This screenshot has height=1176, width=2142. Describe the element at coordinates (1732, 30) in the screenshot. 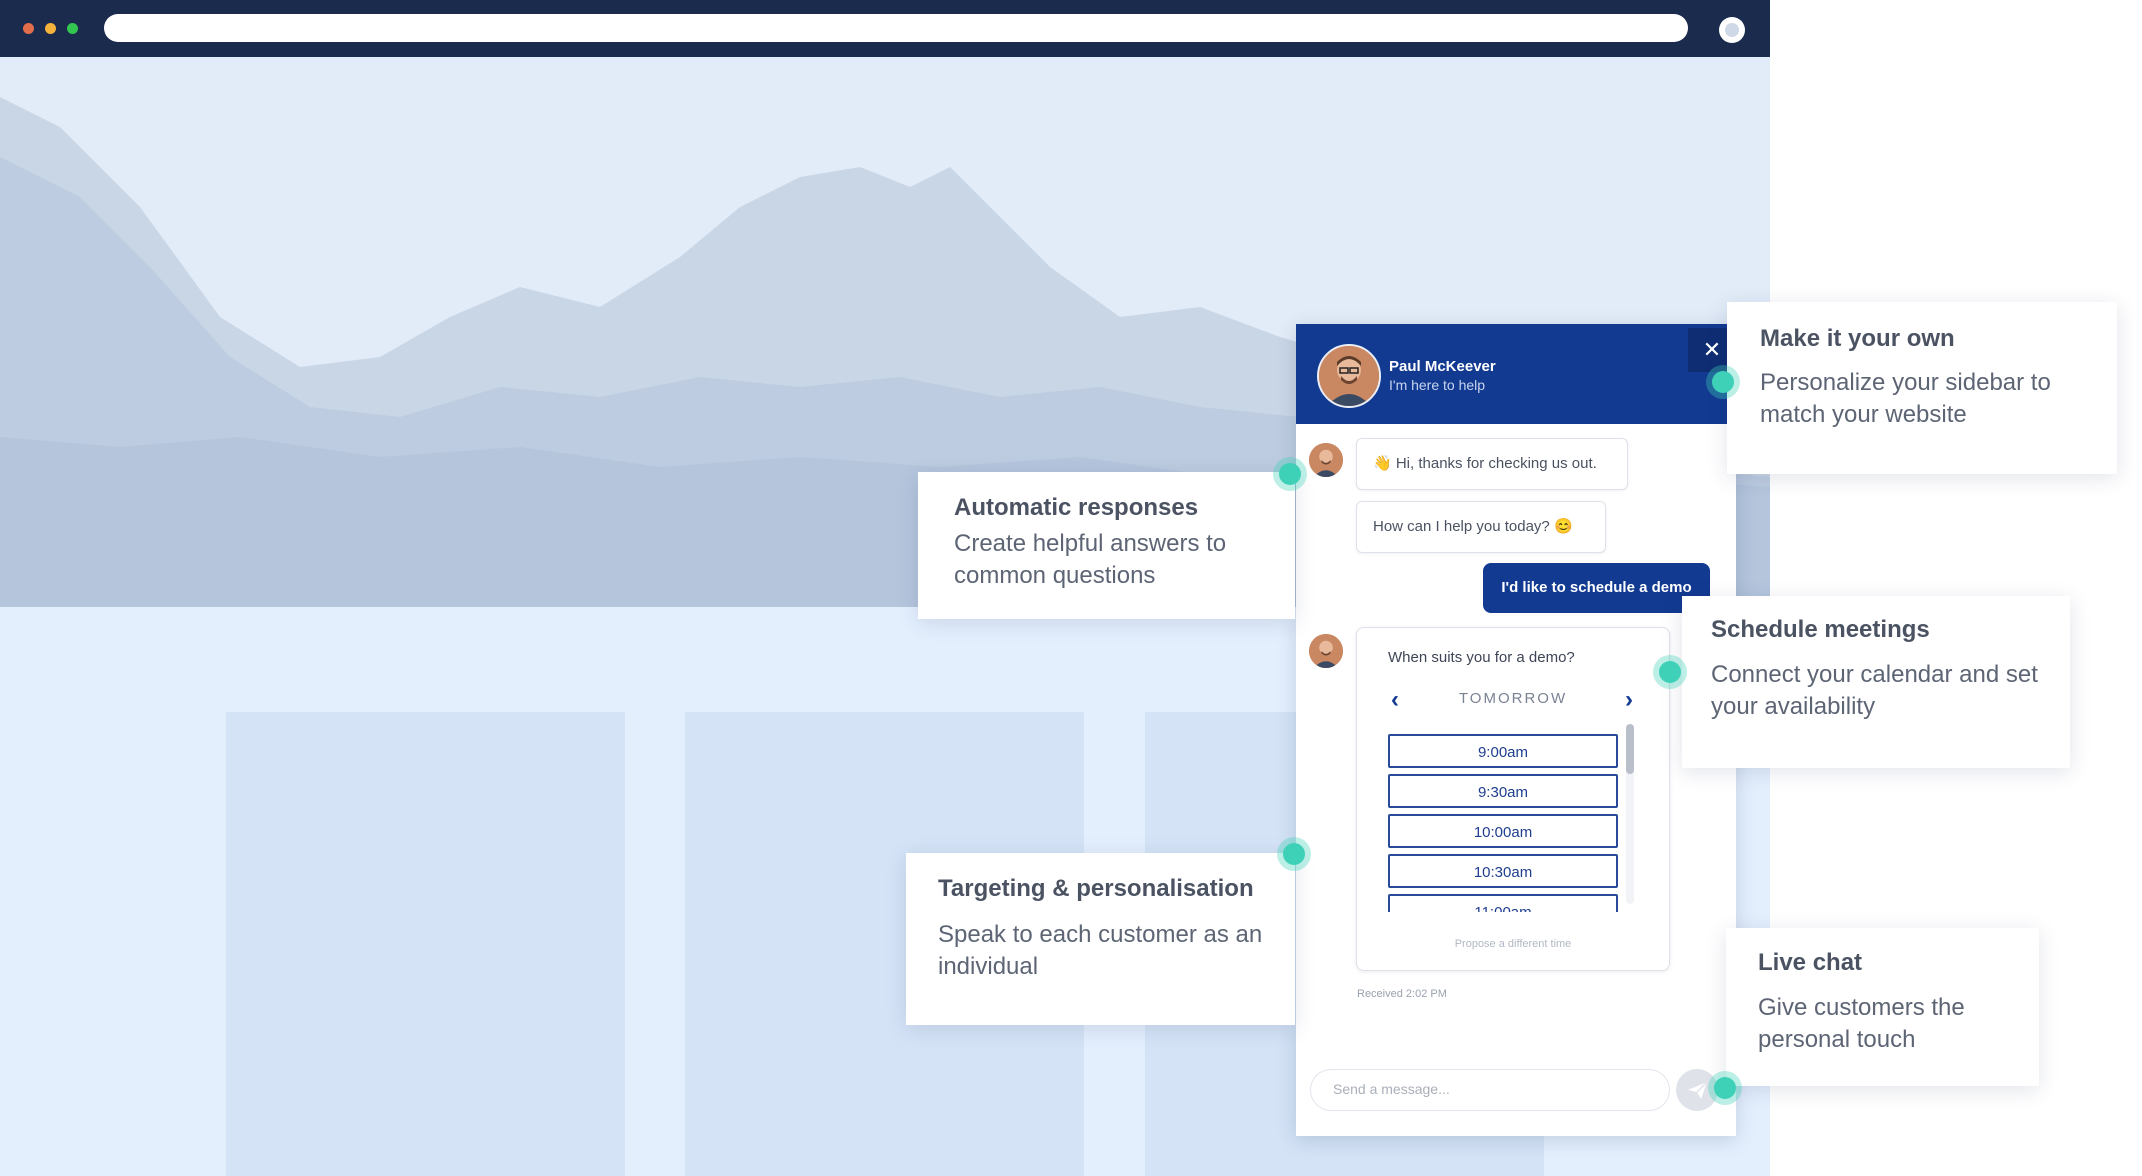

I see `profile-avatar-icon` at that location.